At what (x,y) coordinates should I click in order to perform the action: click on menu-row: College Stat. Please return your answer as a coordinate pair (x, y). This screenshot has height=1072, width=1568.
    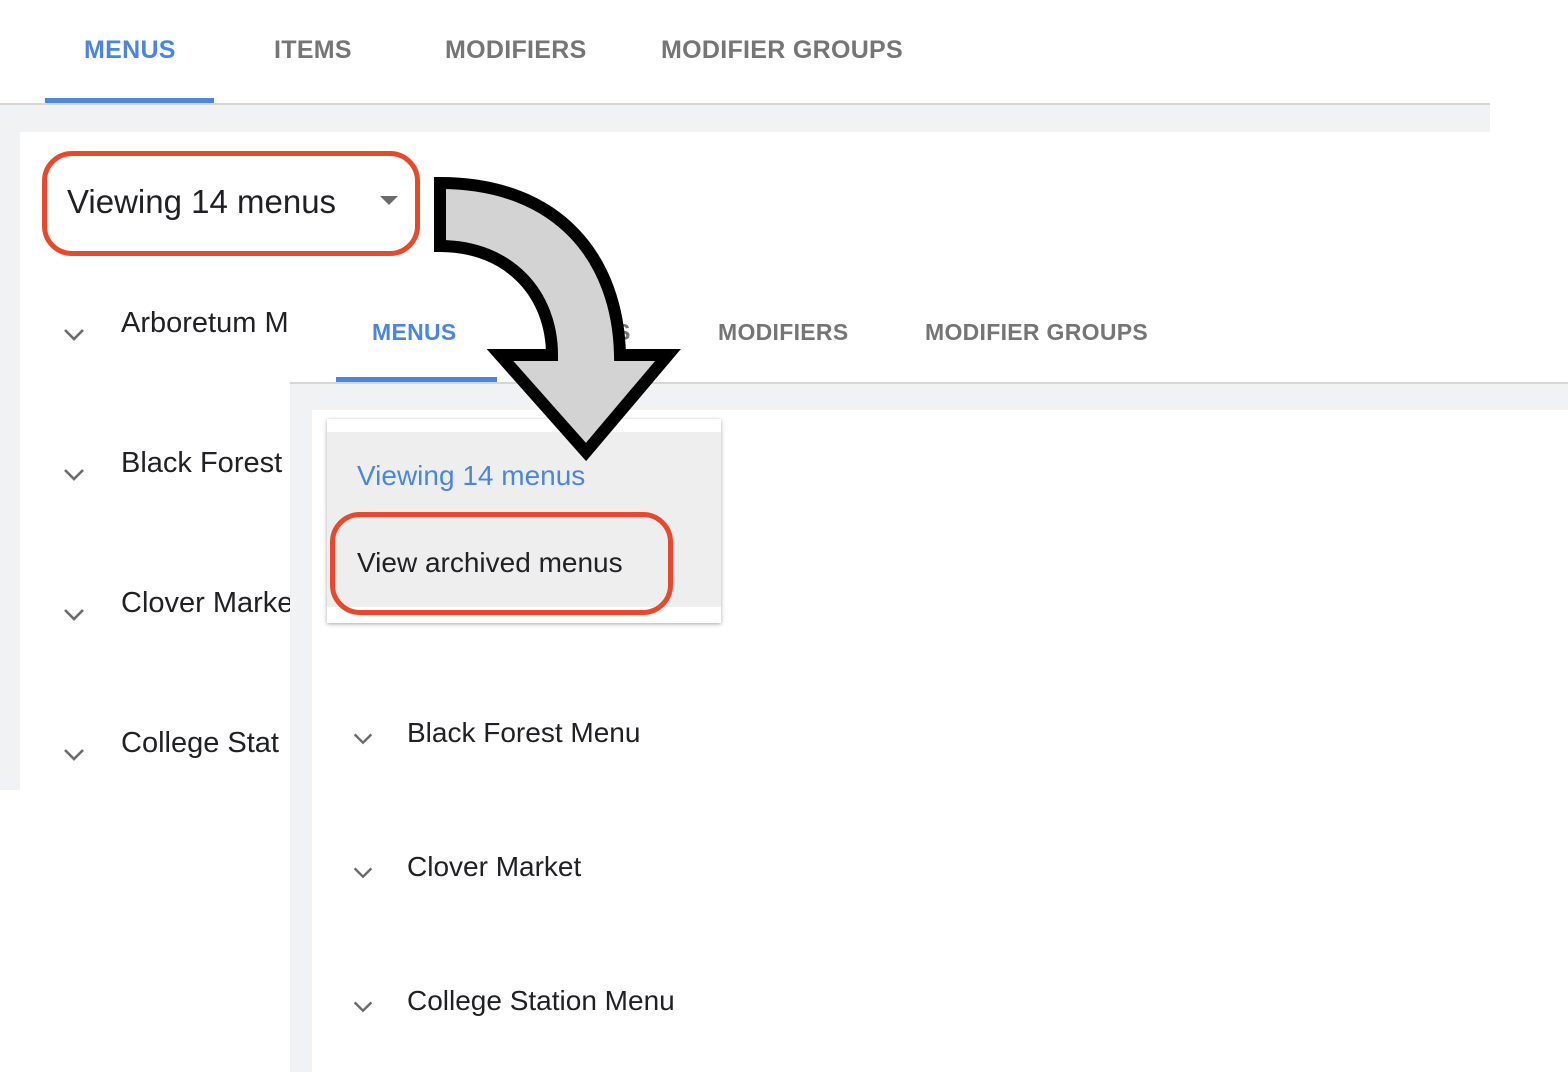
    Looking at the image, I should click on (180, 764).